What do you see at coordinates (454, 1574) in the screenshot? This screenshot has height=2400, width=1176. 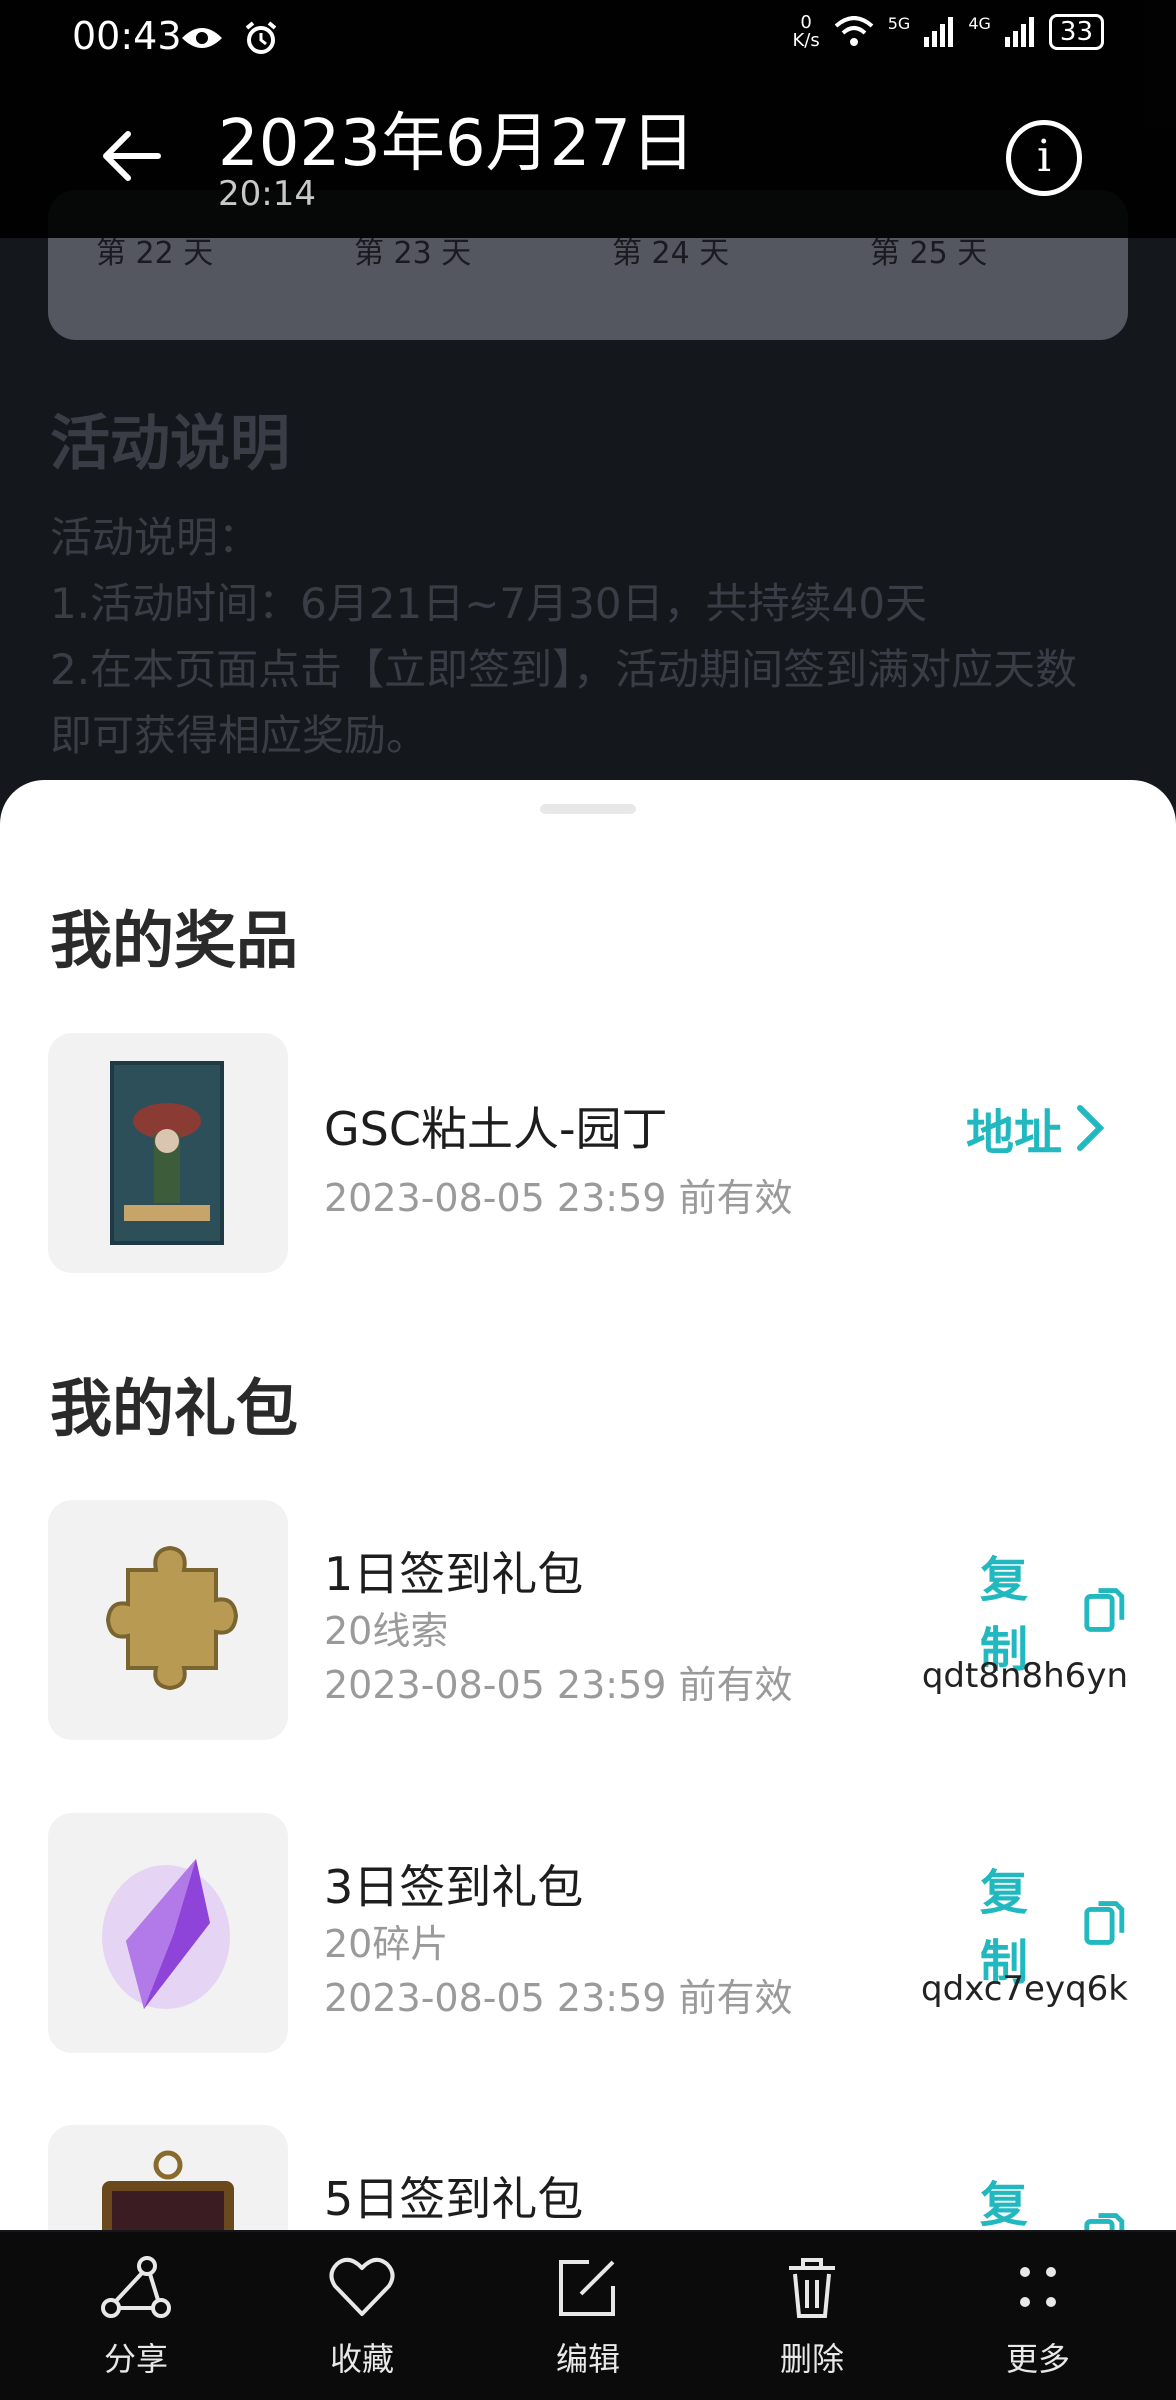 I see `gift-name: 1日签到礼包` at bounding box center [454, 1574].